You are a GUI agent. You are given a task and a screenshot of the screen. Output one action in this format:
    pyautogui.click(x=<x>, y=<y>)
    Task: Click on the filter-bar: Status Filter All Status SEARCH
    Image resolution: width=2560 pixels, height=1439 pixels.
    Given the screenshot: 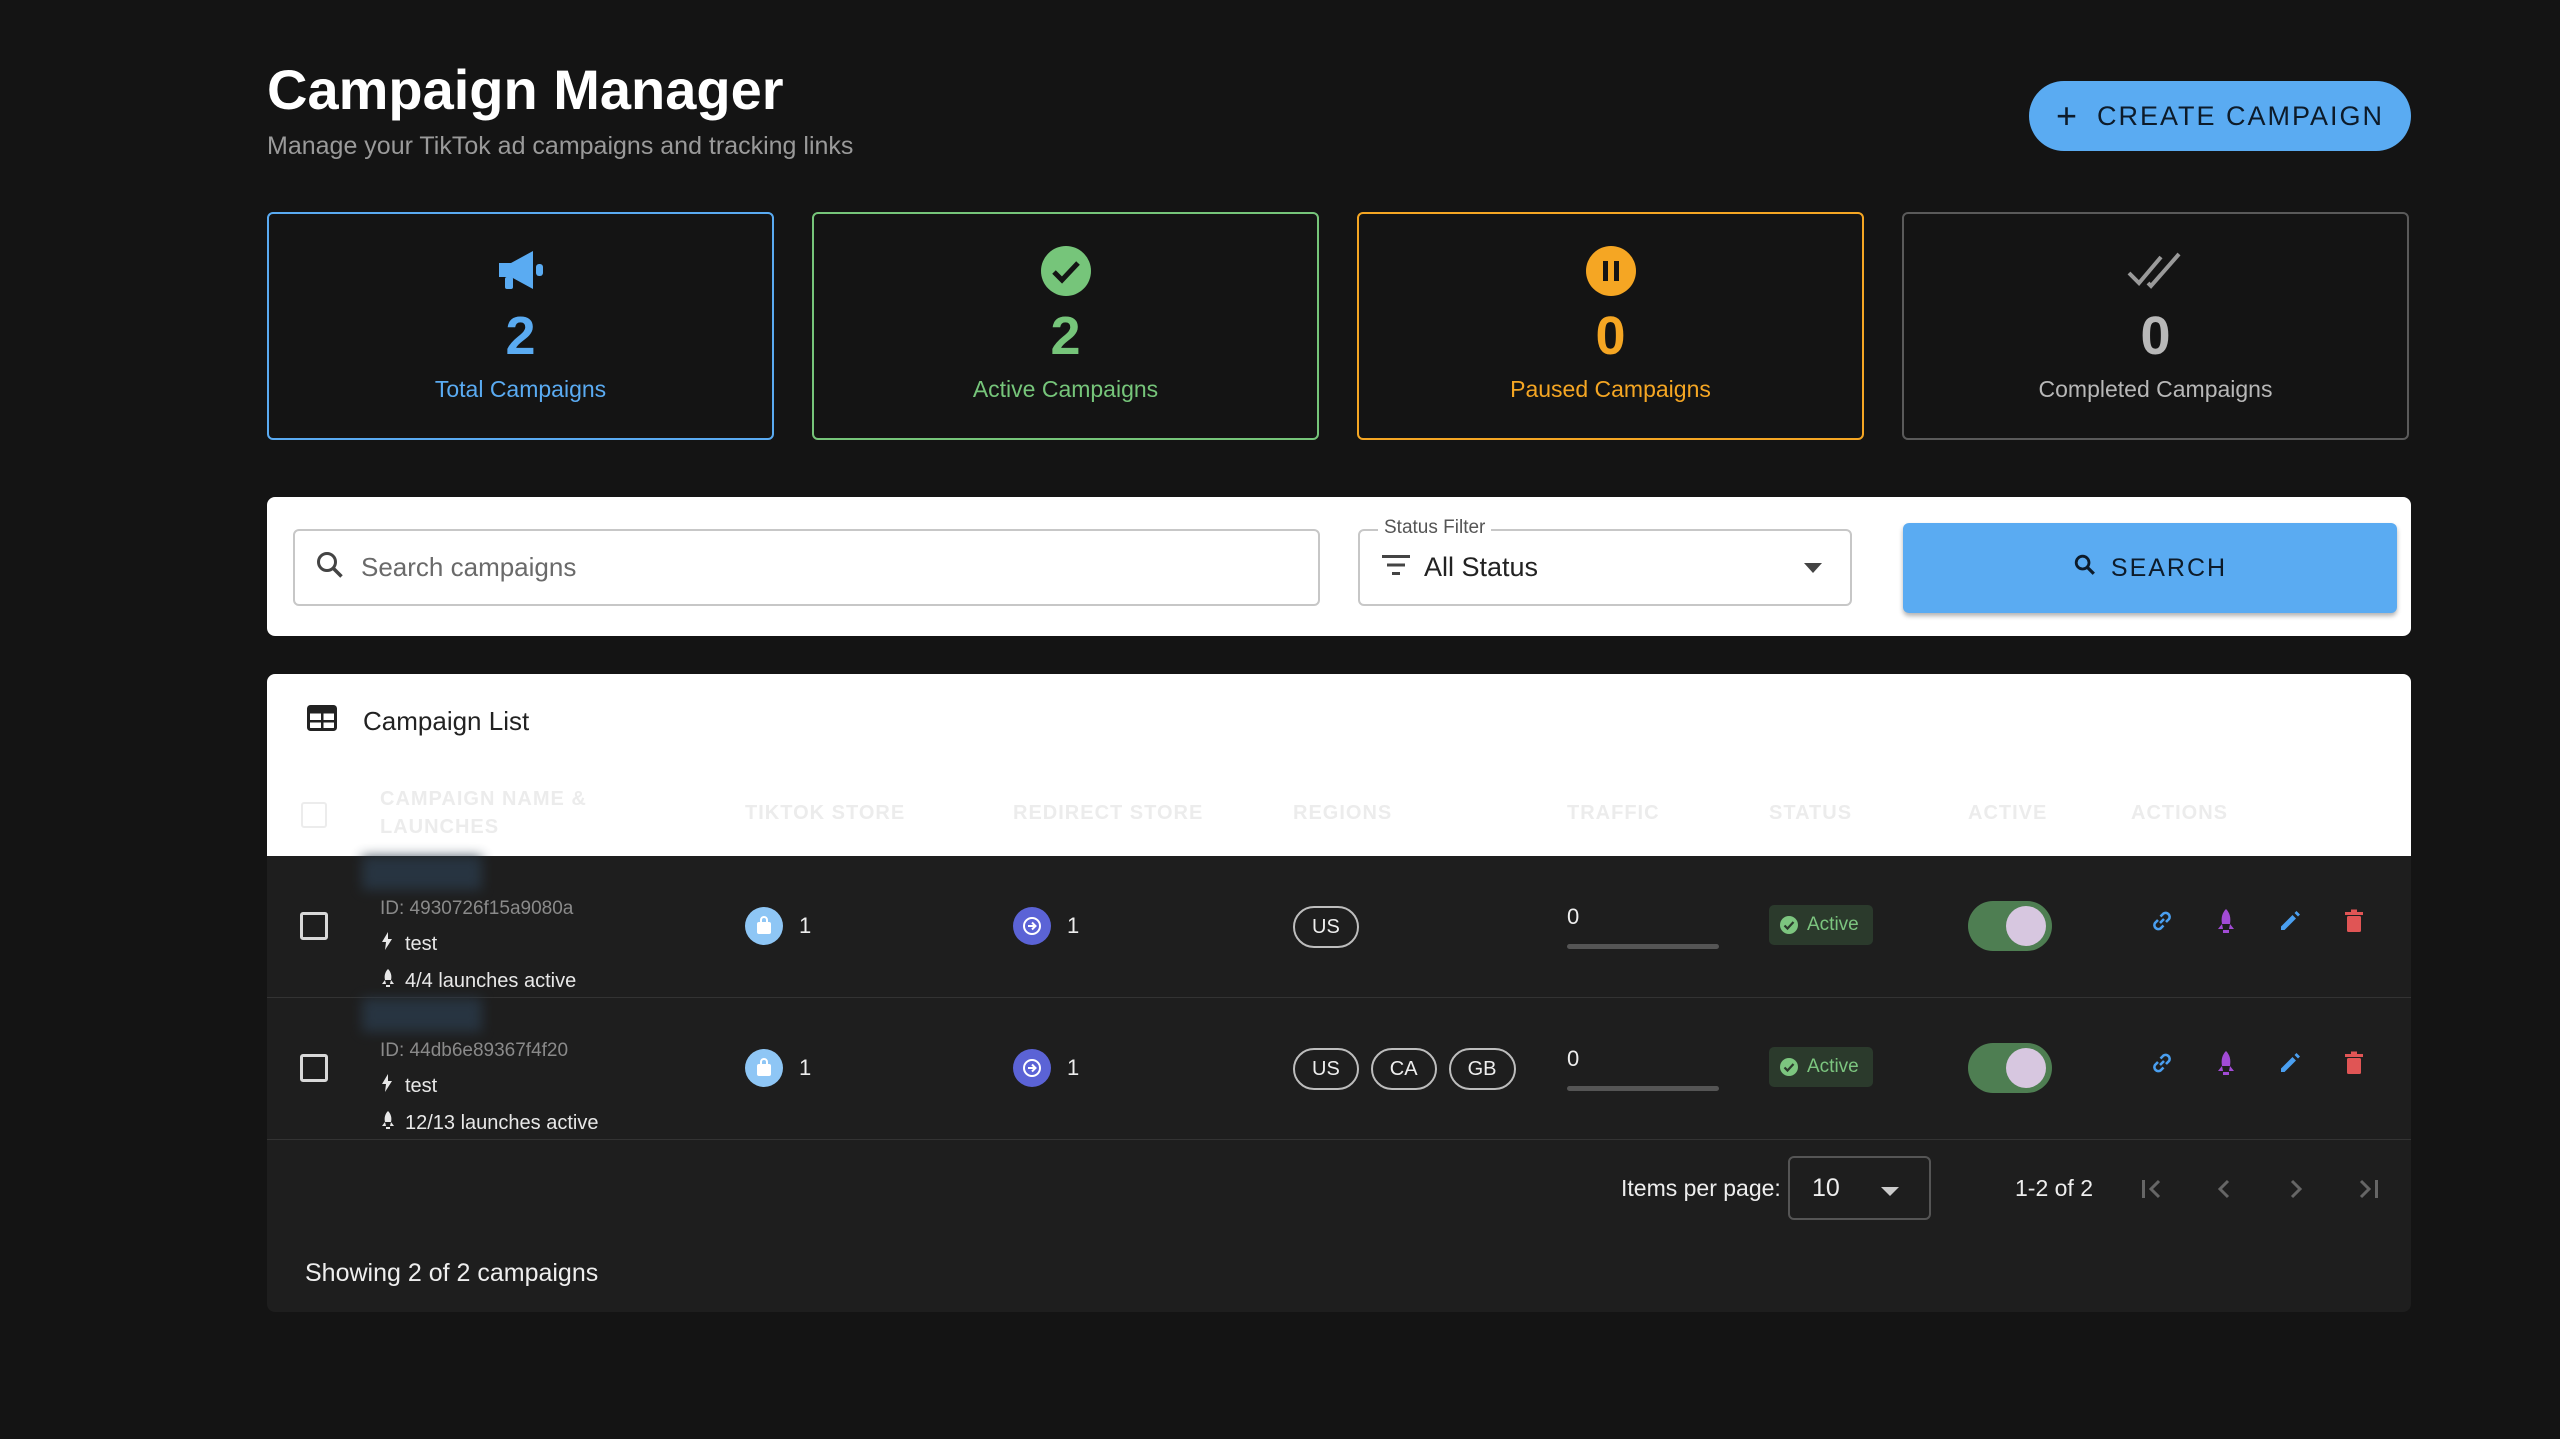 What is the action you would take?
    pyautogui.click(x=1339, y=566)
    